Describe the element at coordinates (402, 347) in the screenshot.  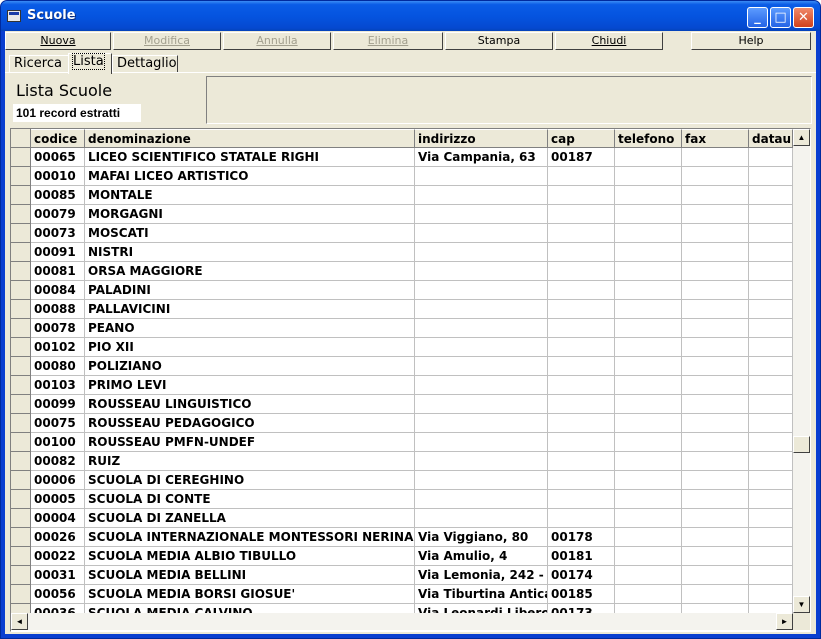
I see `table-row: 00102 PIO XII` at that location.